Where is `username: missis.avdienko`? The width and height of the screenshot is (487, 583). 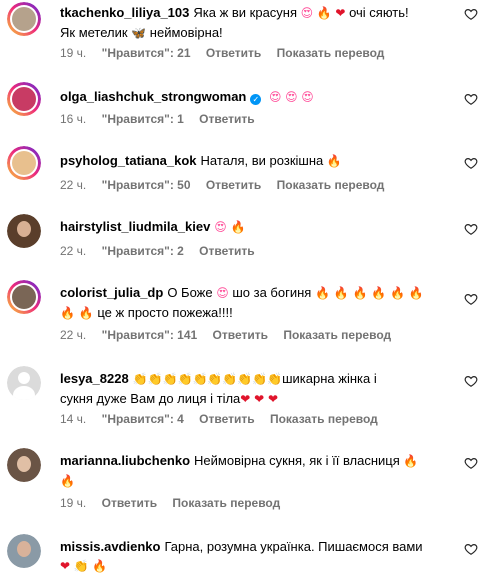 username: missis.avdienko is located at coordinates (110, 546).